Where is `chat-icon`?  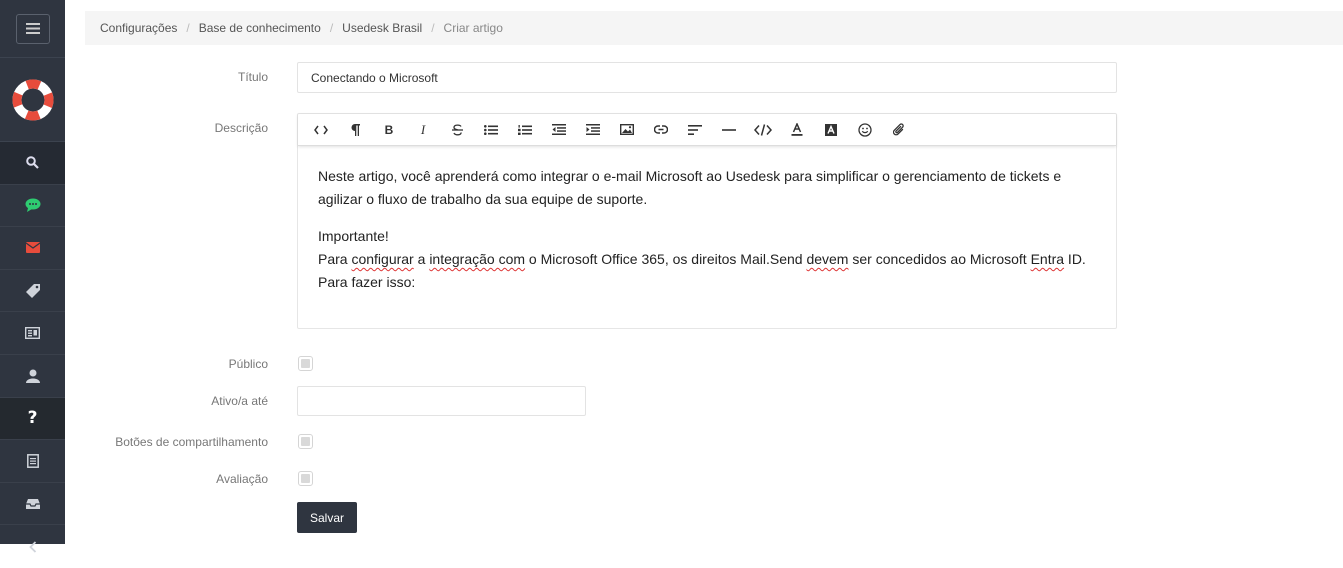 chat-icon is located at coordinates (32, 205).